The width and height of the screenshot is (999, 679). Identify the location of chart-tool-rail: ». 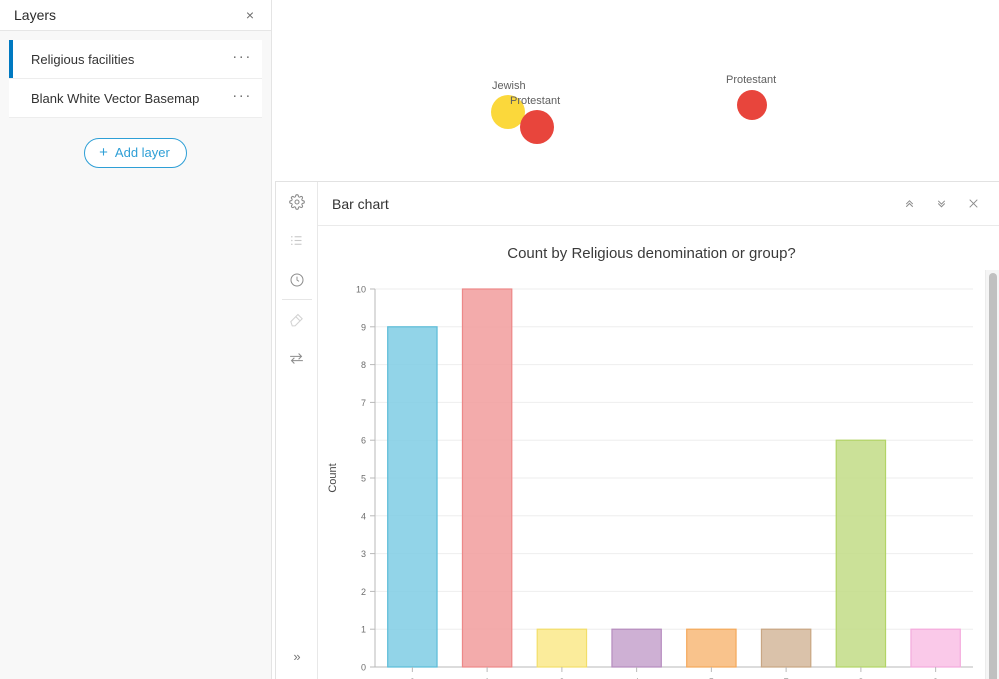
(297, 430).